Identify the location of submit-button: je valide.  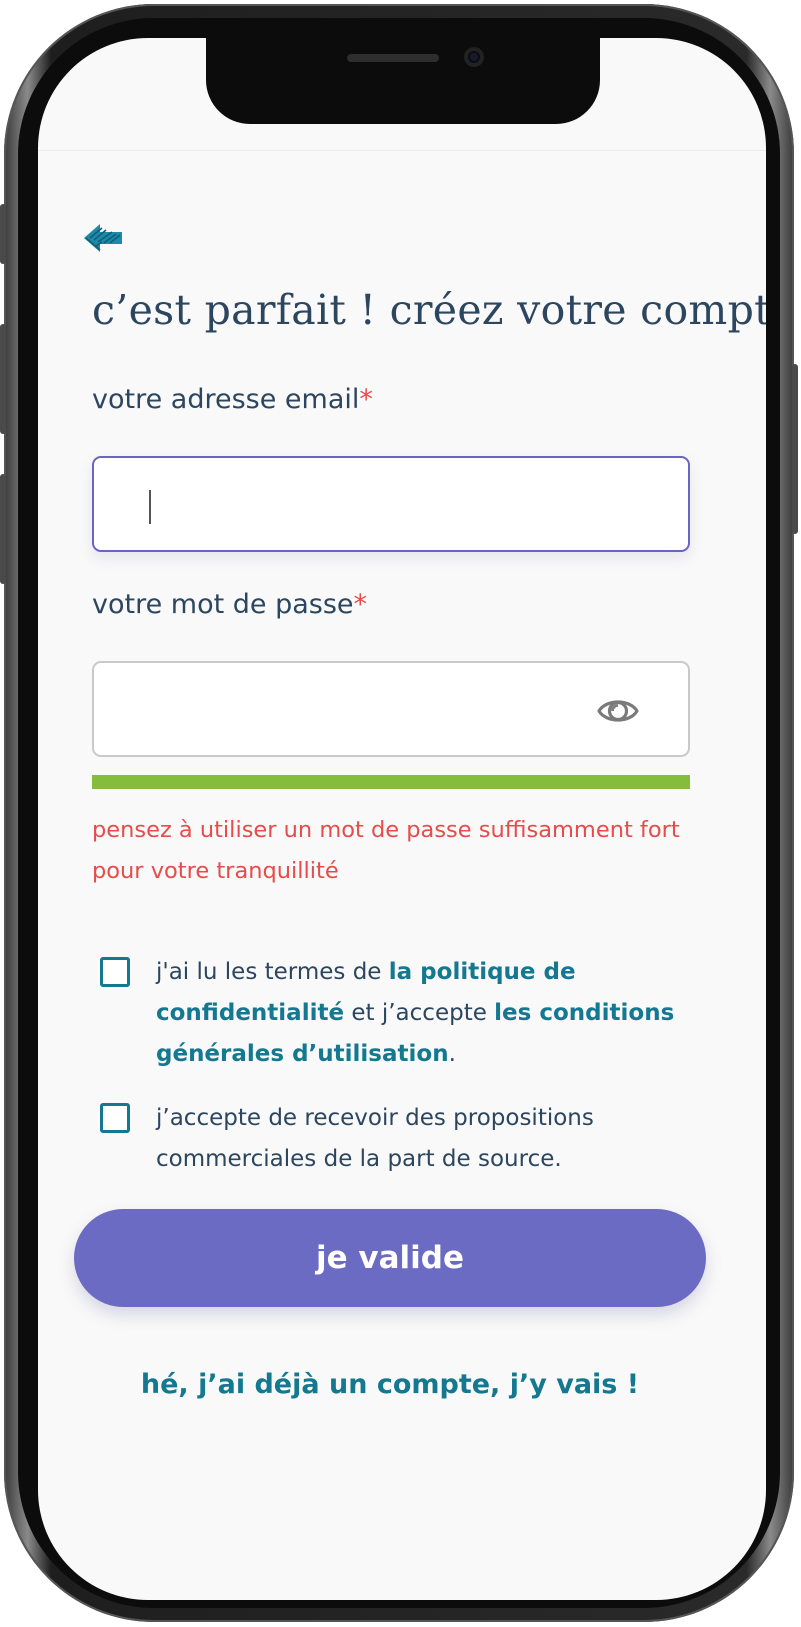
(390, 1258).